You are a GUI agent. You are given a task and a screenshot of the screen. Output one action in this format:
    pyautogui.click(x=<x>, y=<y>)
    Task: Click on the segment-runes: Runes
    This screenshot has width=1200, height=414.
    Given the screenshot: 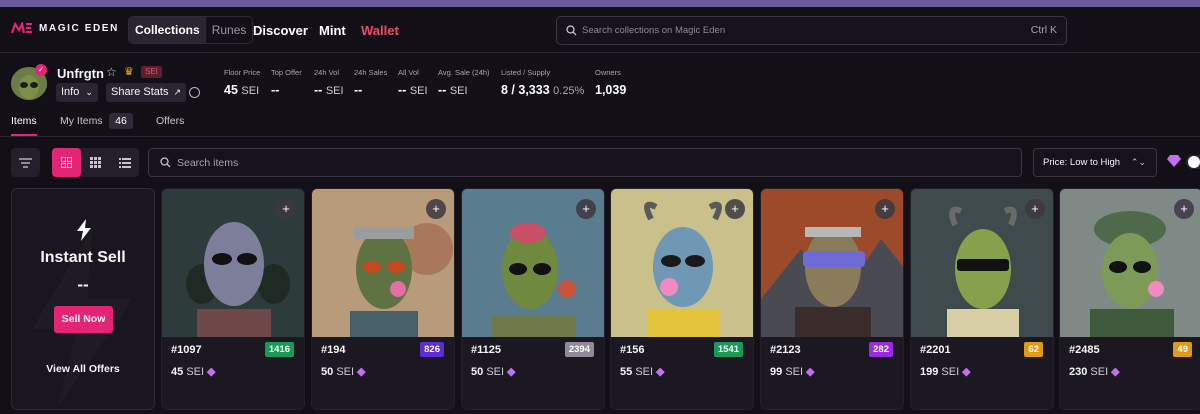 What is the action you would take?
    pyautogui.click(x=229, y=30)
    